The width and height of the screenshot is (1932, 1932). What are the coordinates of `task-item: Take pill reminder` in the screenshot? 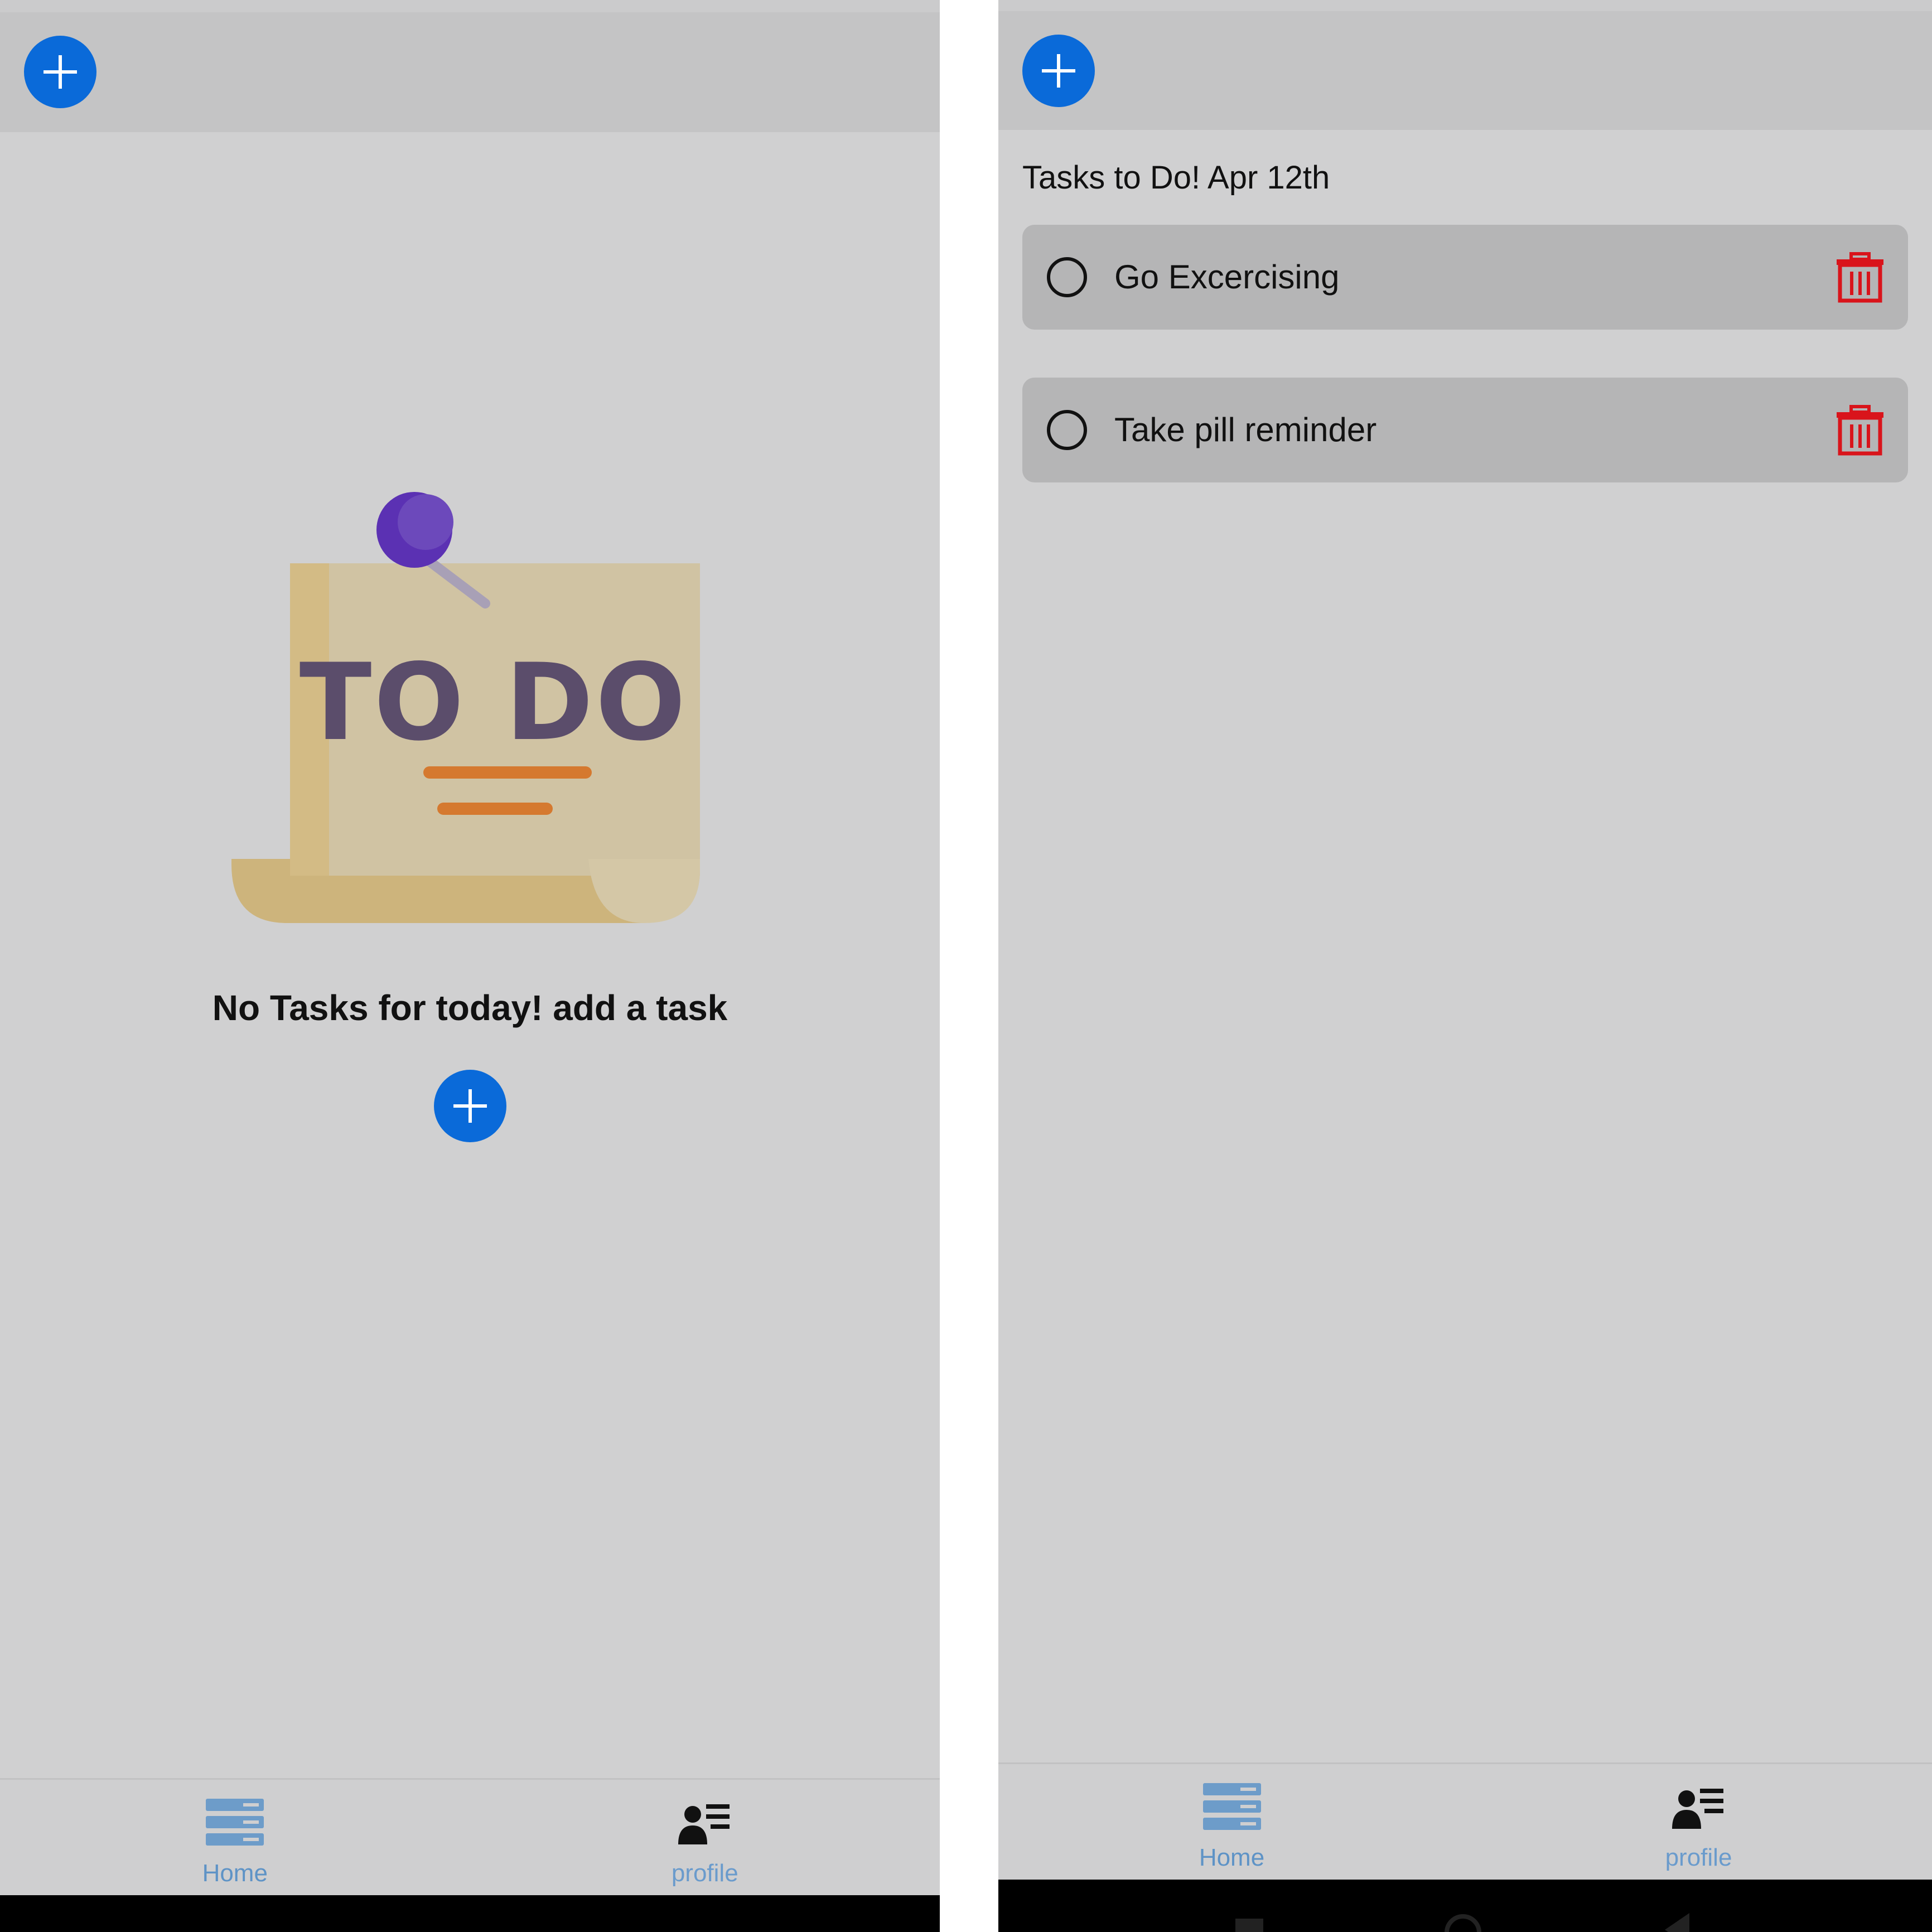 It's located at (1465, 430).